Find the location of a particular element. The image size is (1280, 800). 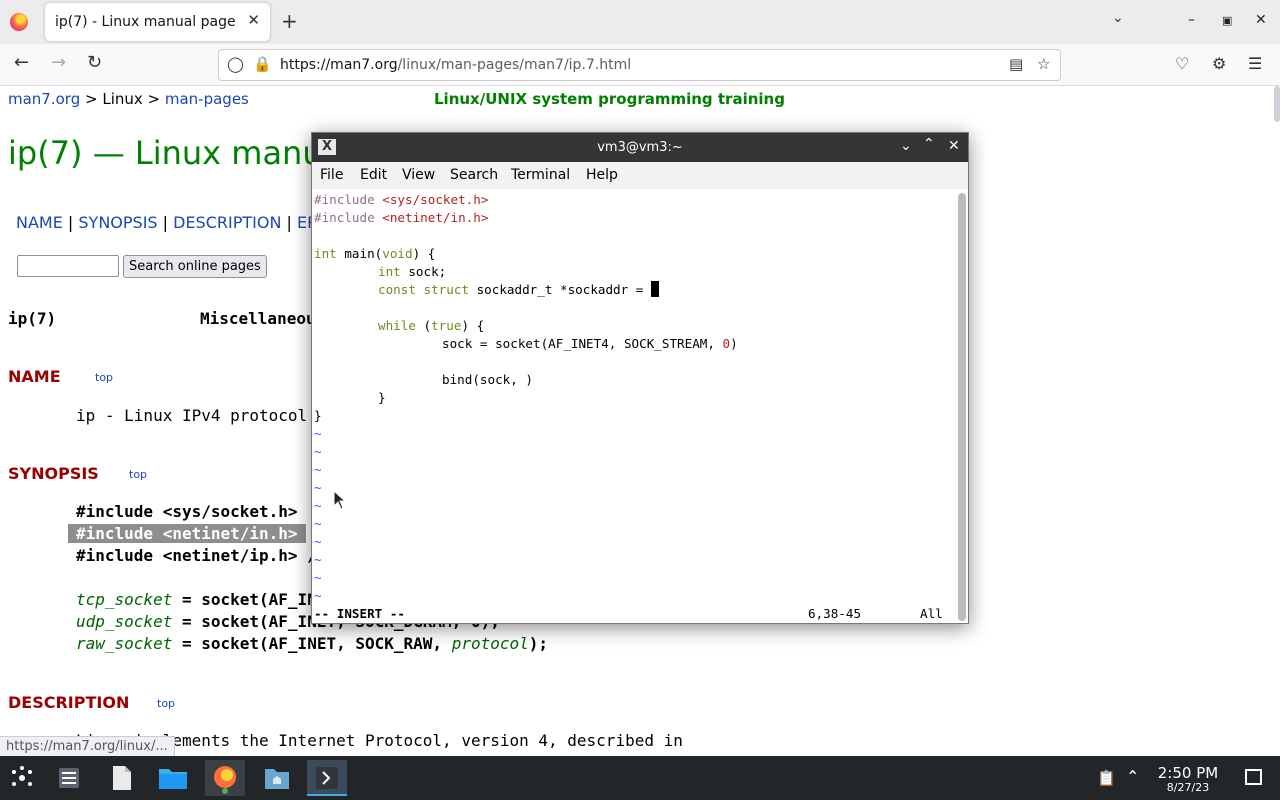

search-input is located at coordinates (68, 266).